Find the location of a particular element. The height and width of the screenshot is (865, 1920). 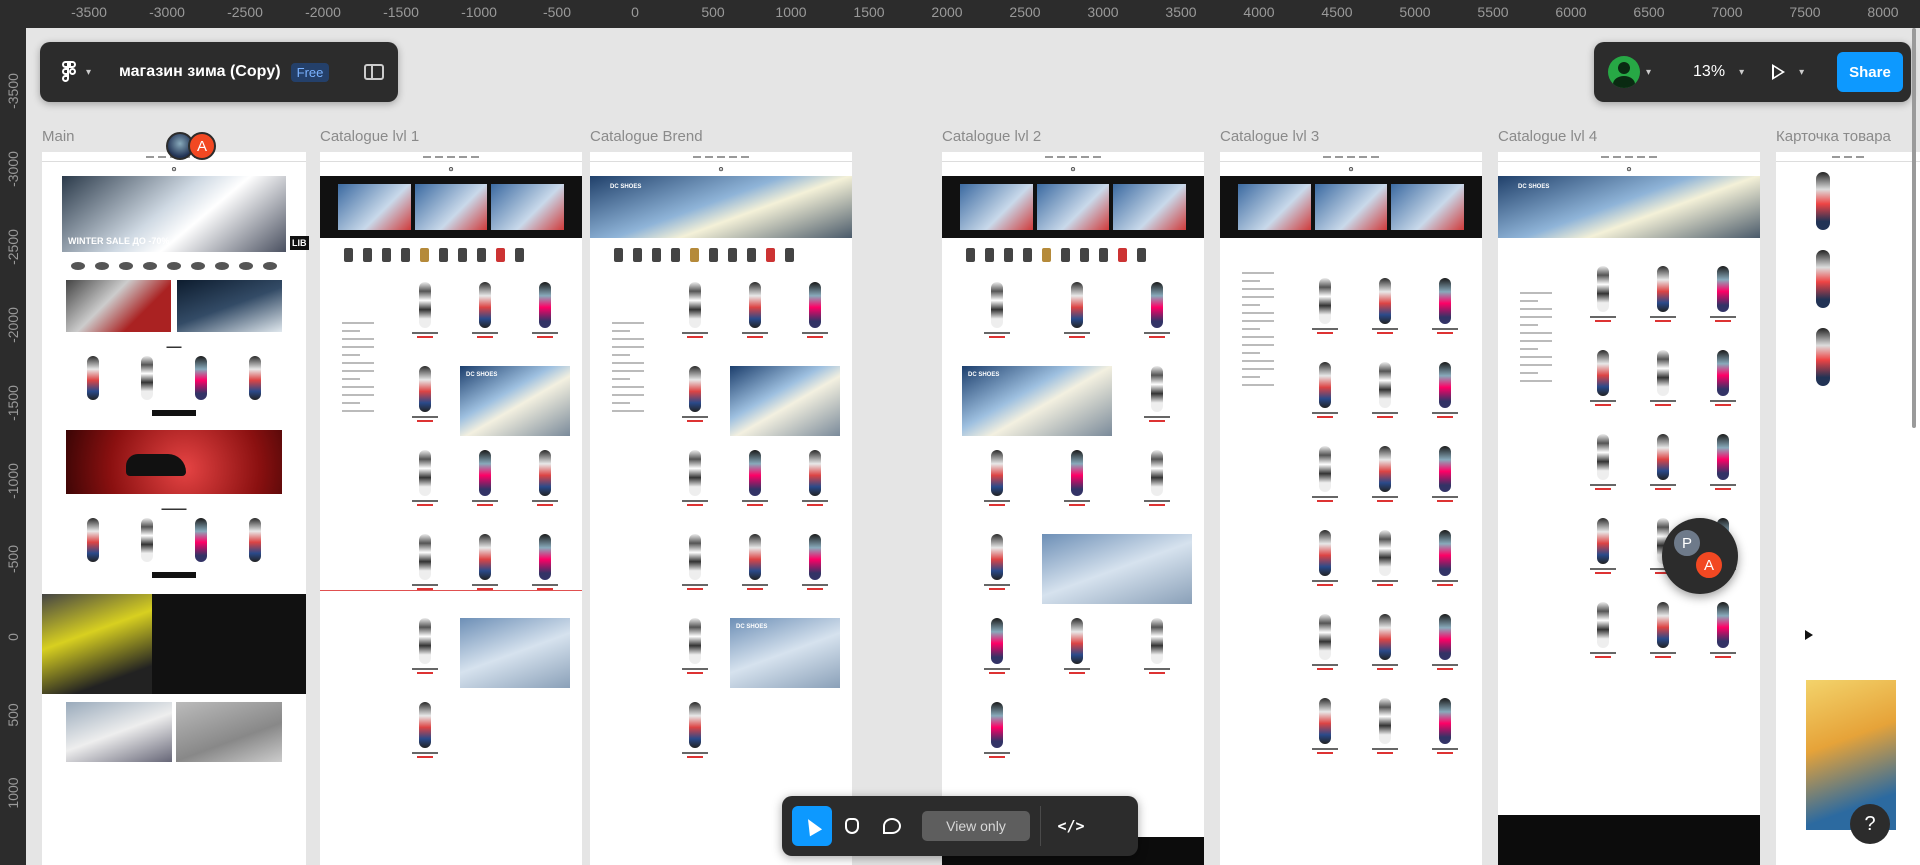

frame-label-catalogue-lvl3: Catalogue lvl 3 is located at coordinates (1269, 136).